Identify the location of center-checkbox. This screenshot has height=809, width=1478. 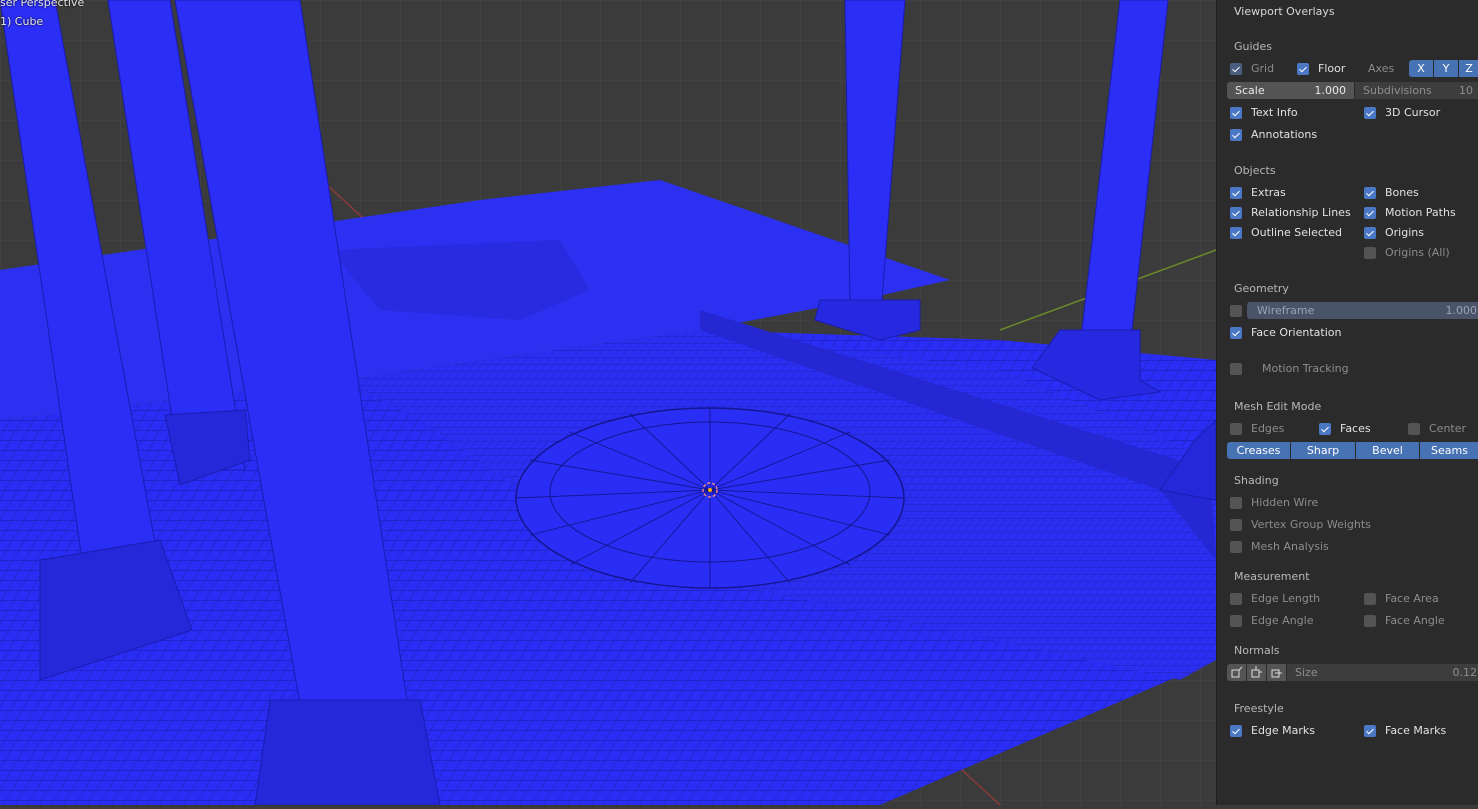
(1414, 429).